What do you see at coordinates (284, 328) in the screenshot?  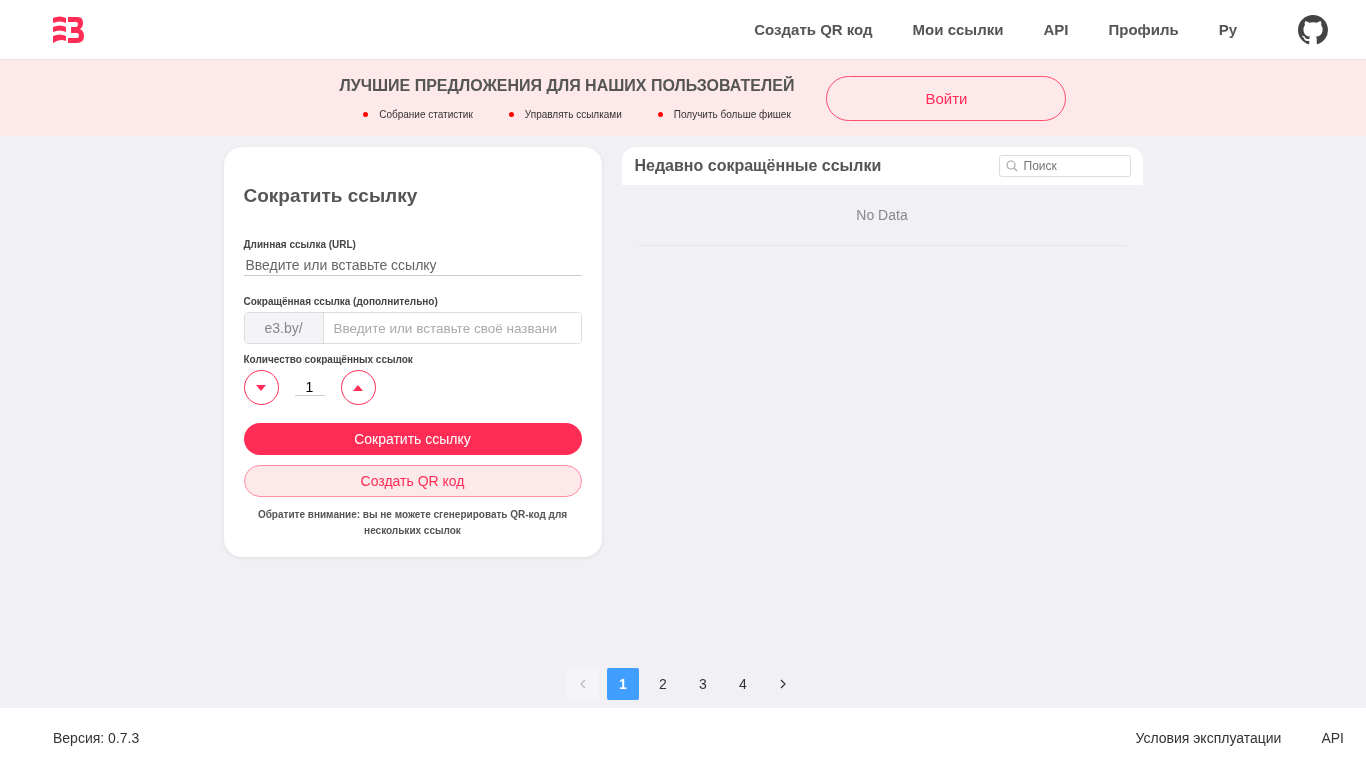 I see `url-prefix: e3.by/` at bounding box center [284, 328].